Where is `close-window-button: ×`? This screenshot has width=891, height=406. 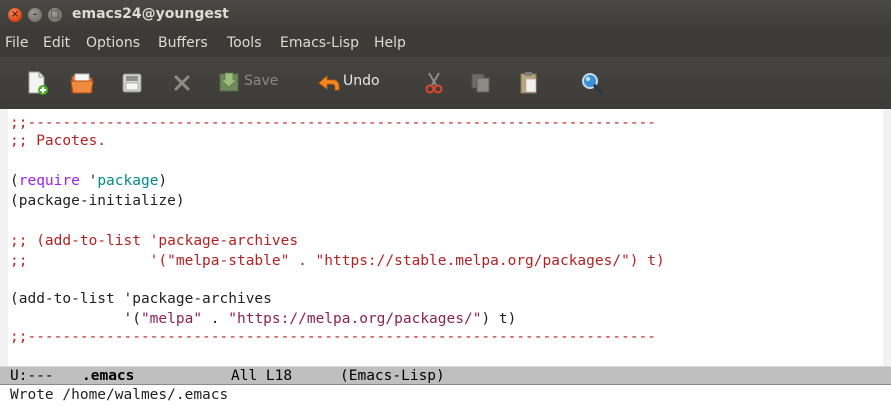 close-window-button: × is located at coordinates (15, 15).